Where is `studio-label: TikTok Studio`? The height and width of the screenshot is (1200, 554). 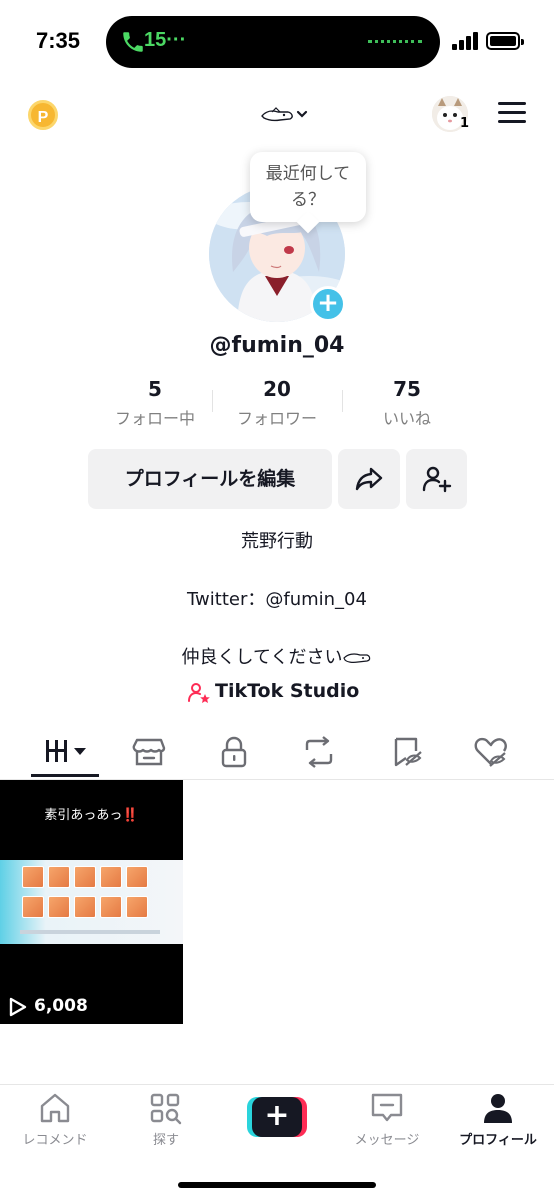
studio-label: TikTok Studio is located at coordinates (287, 691).